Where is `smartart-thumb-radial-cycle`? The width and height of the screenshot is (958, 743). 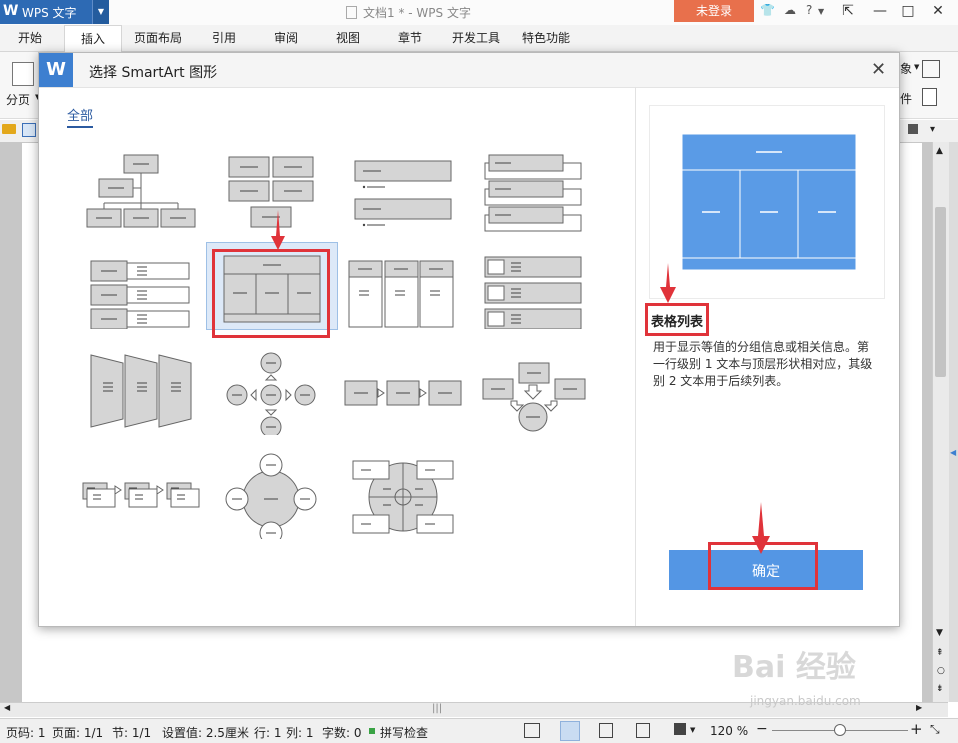
smartart-thumb-radial-cycle is located at coordinates (272, 392).